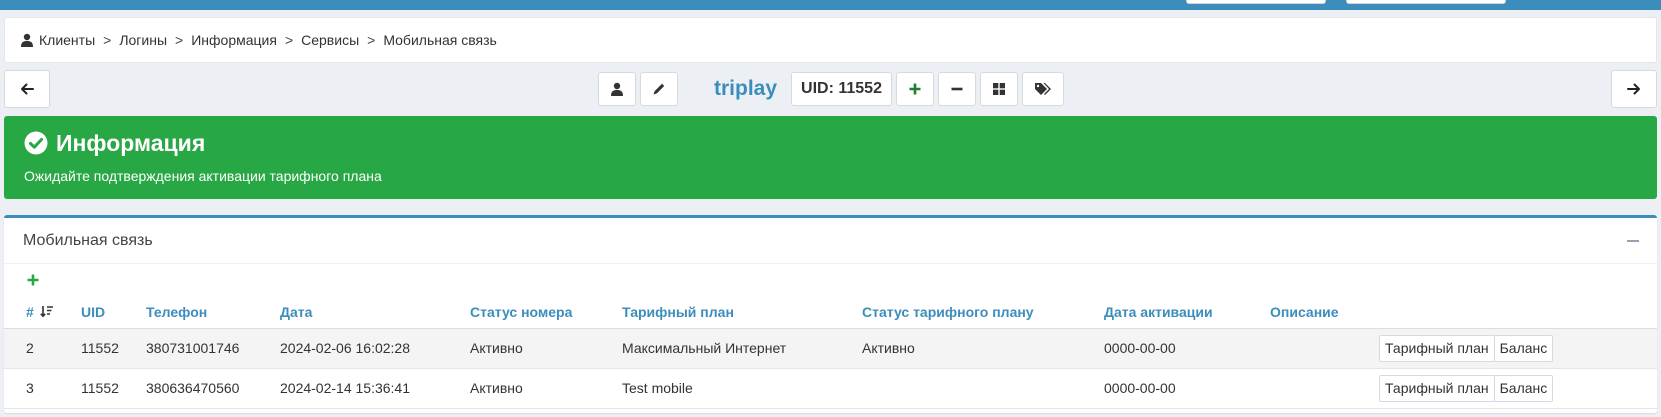  I want to click on breadcrumb-services: Сервисы, so click(330, 40).